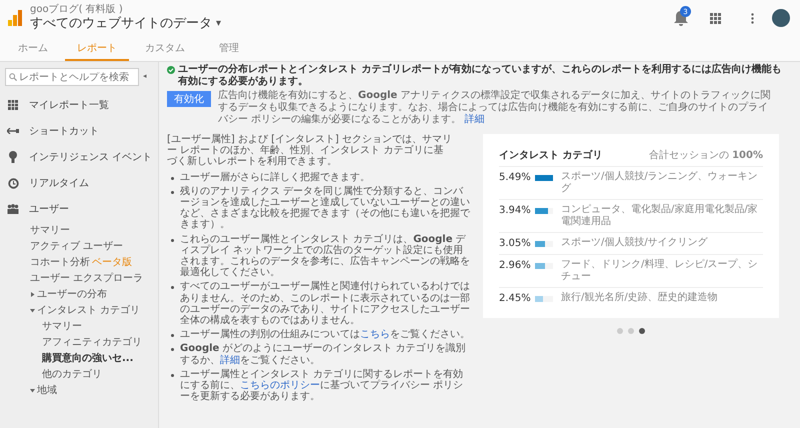 The height and width of the screenshot is (428, 800). I want to click on people-icon, so click(13, 209).